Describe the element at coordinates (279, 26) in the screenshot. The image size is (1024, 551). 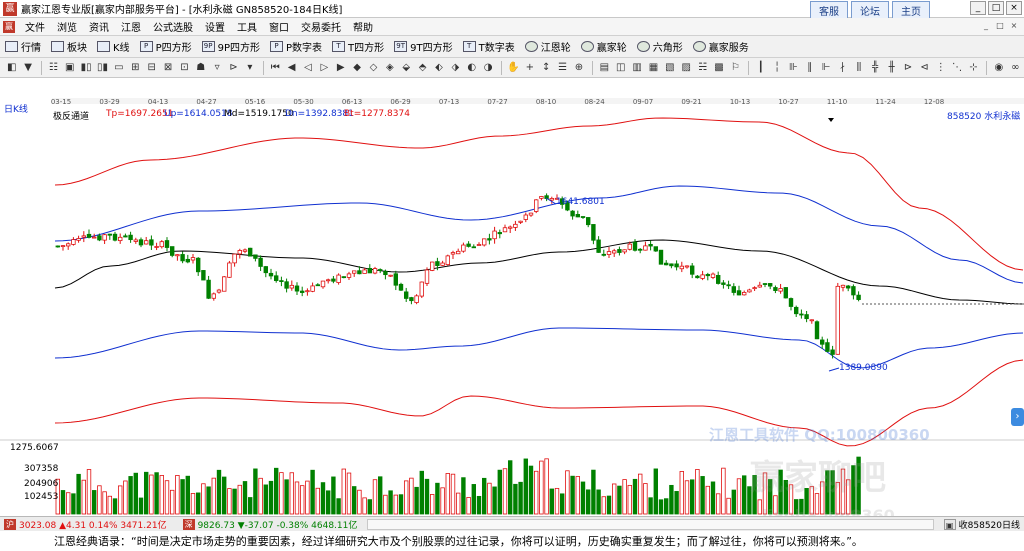
I see `menu-window: 窗口` at that location.